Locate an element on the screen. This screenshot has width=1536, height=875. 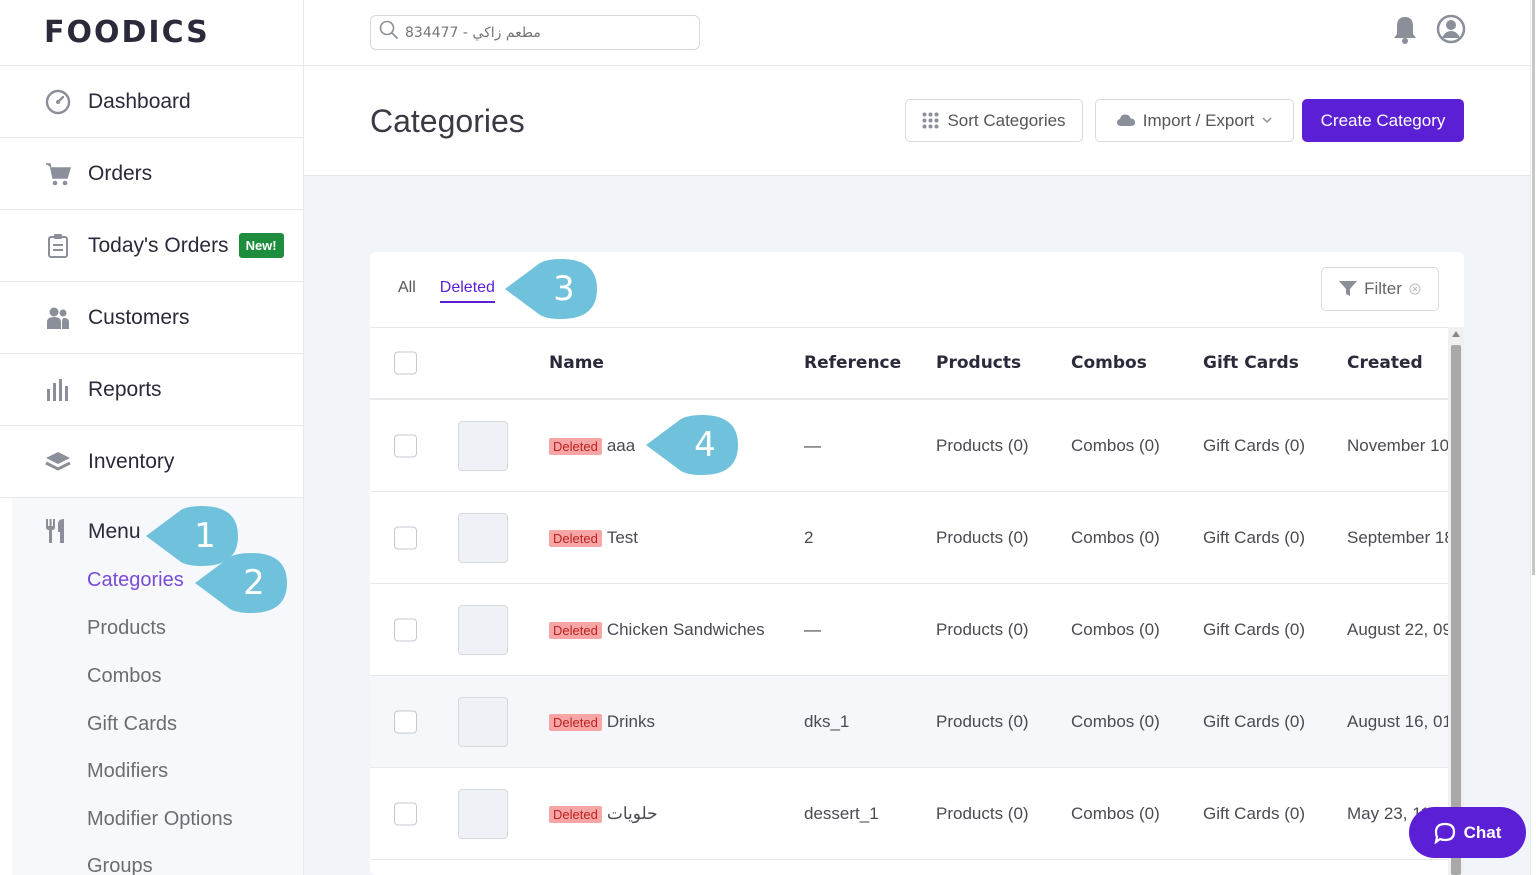
page-title: Categories is located at coordinates (447, 121).